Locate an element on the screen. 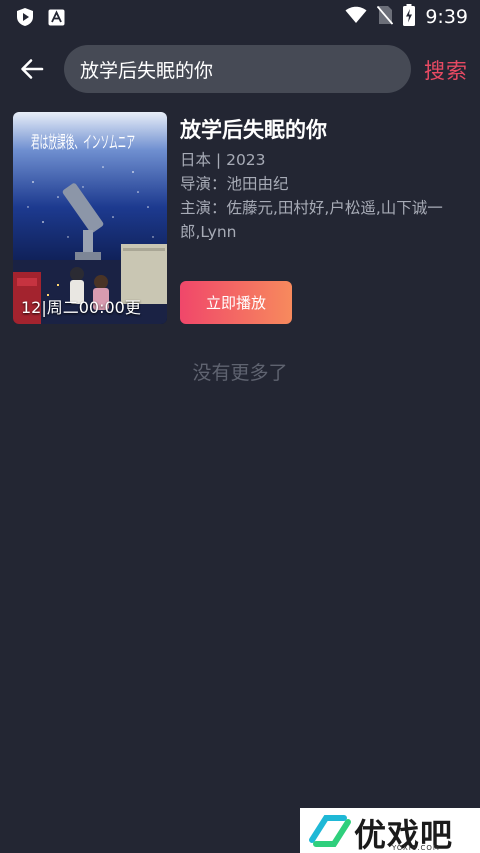 This screenshot has height=853, width=480. arrow-left-icon is located at coordinates (32, 69).